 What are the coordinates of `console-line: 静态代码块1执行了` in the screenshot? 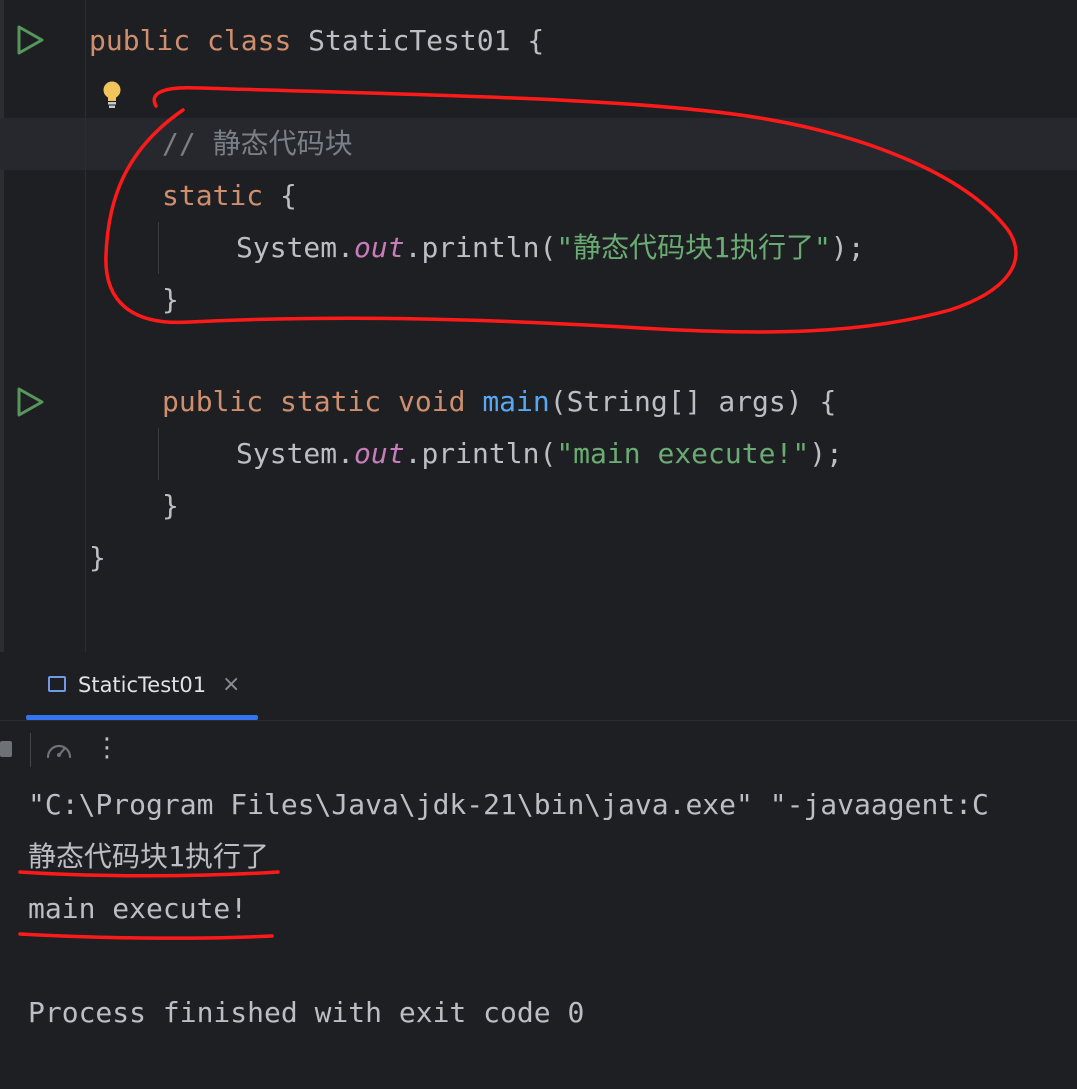 It's located at (148, 856).